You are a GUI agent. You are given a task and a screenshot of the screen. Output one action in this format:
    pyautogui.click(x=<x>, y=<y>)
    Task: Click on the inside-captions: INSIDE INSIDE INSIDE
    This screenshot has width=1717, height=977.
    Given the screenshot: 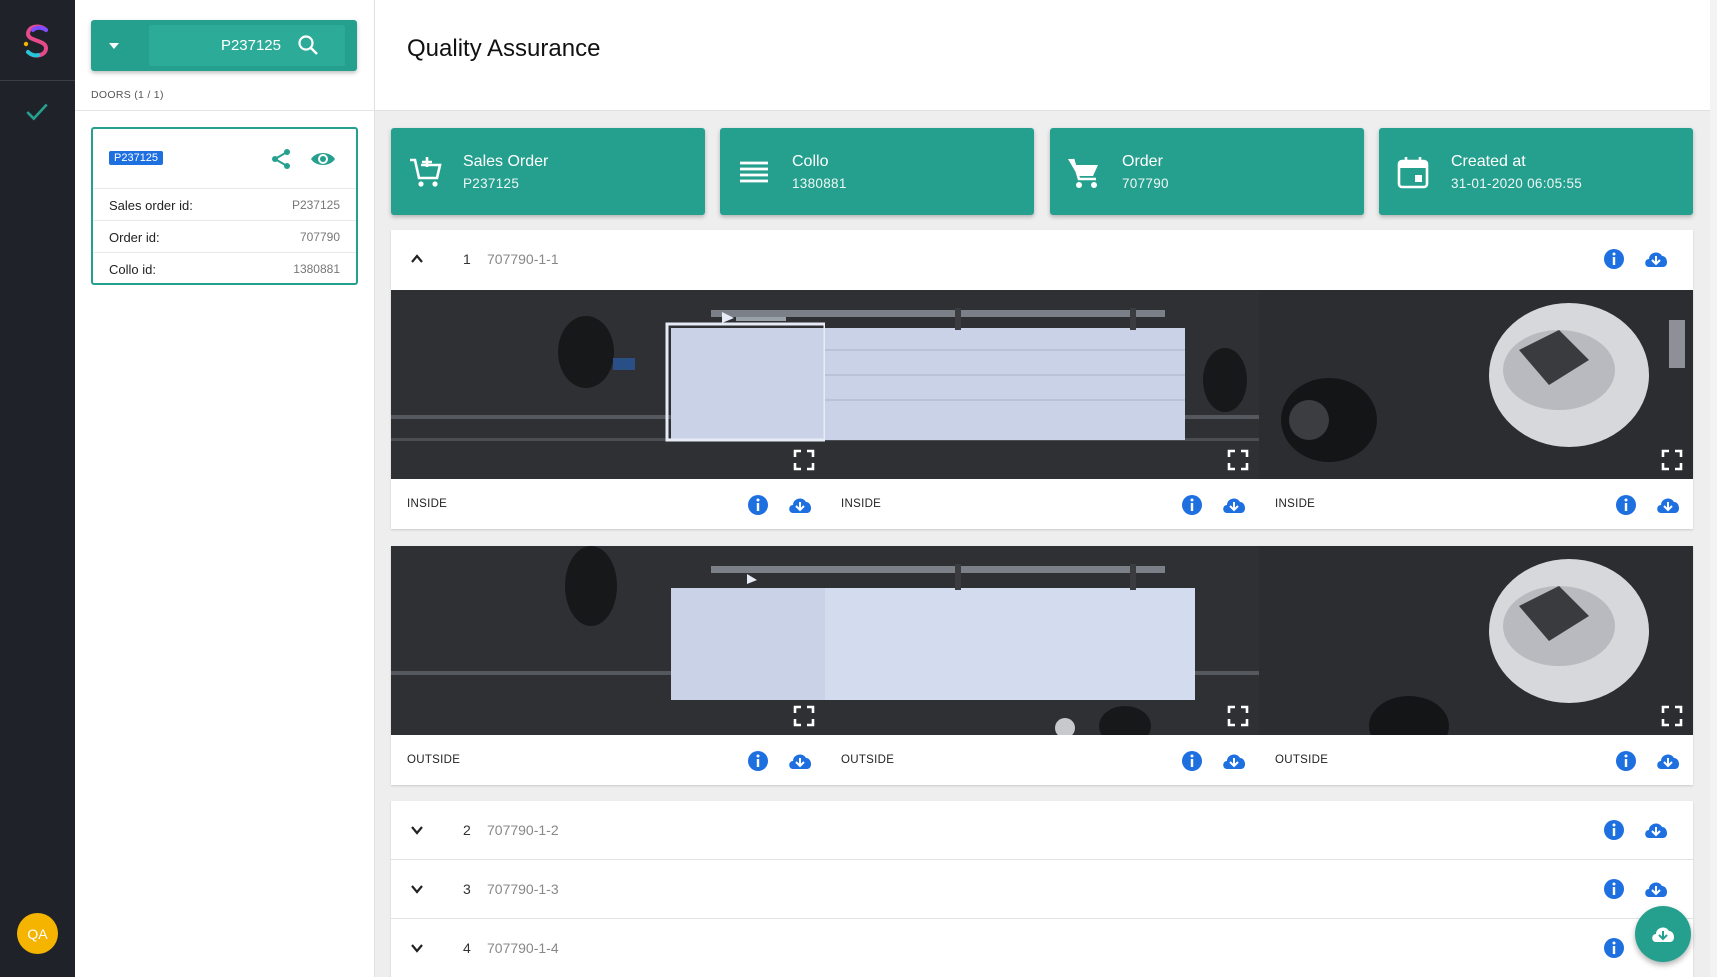 What is the action you would take?
    pyautogui.click(x=1042, y=504)
    